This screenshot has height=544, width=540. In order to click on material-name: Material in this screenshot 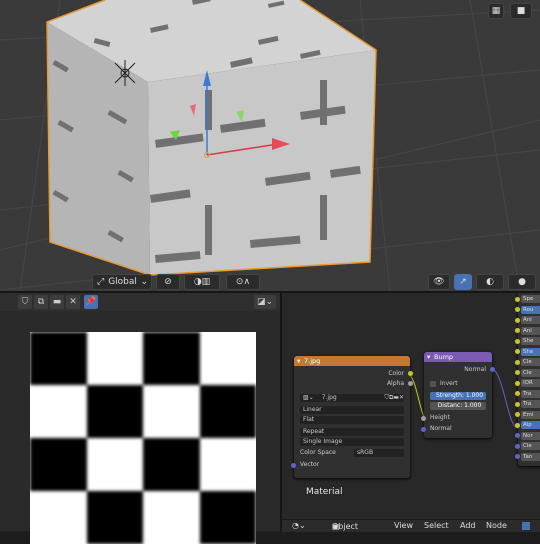, I will do `click(324, 492)`.